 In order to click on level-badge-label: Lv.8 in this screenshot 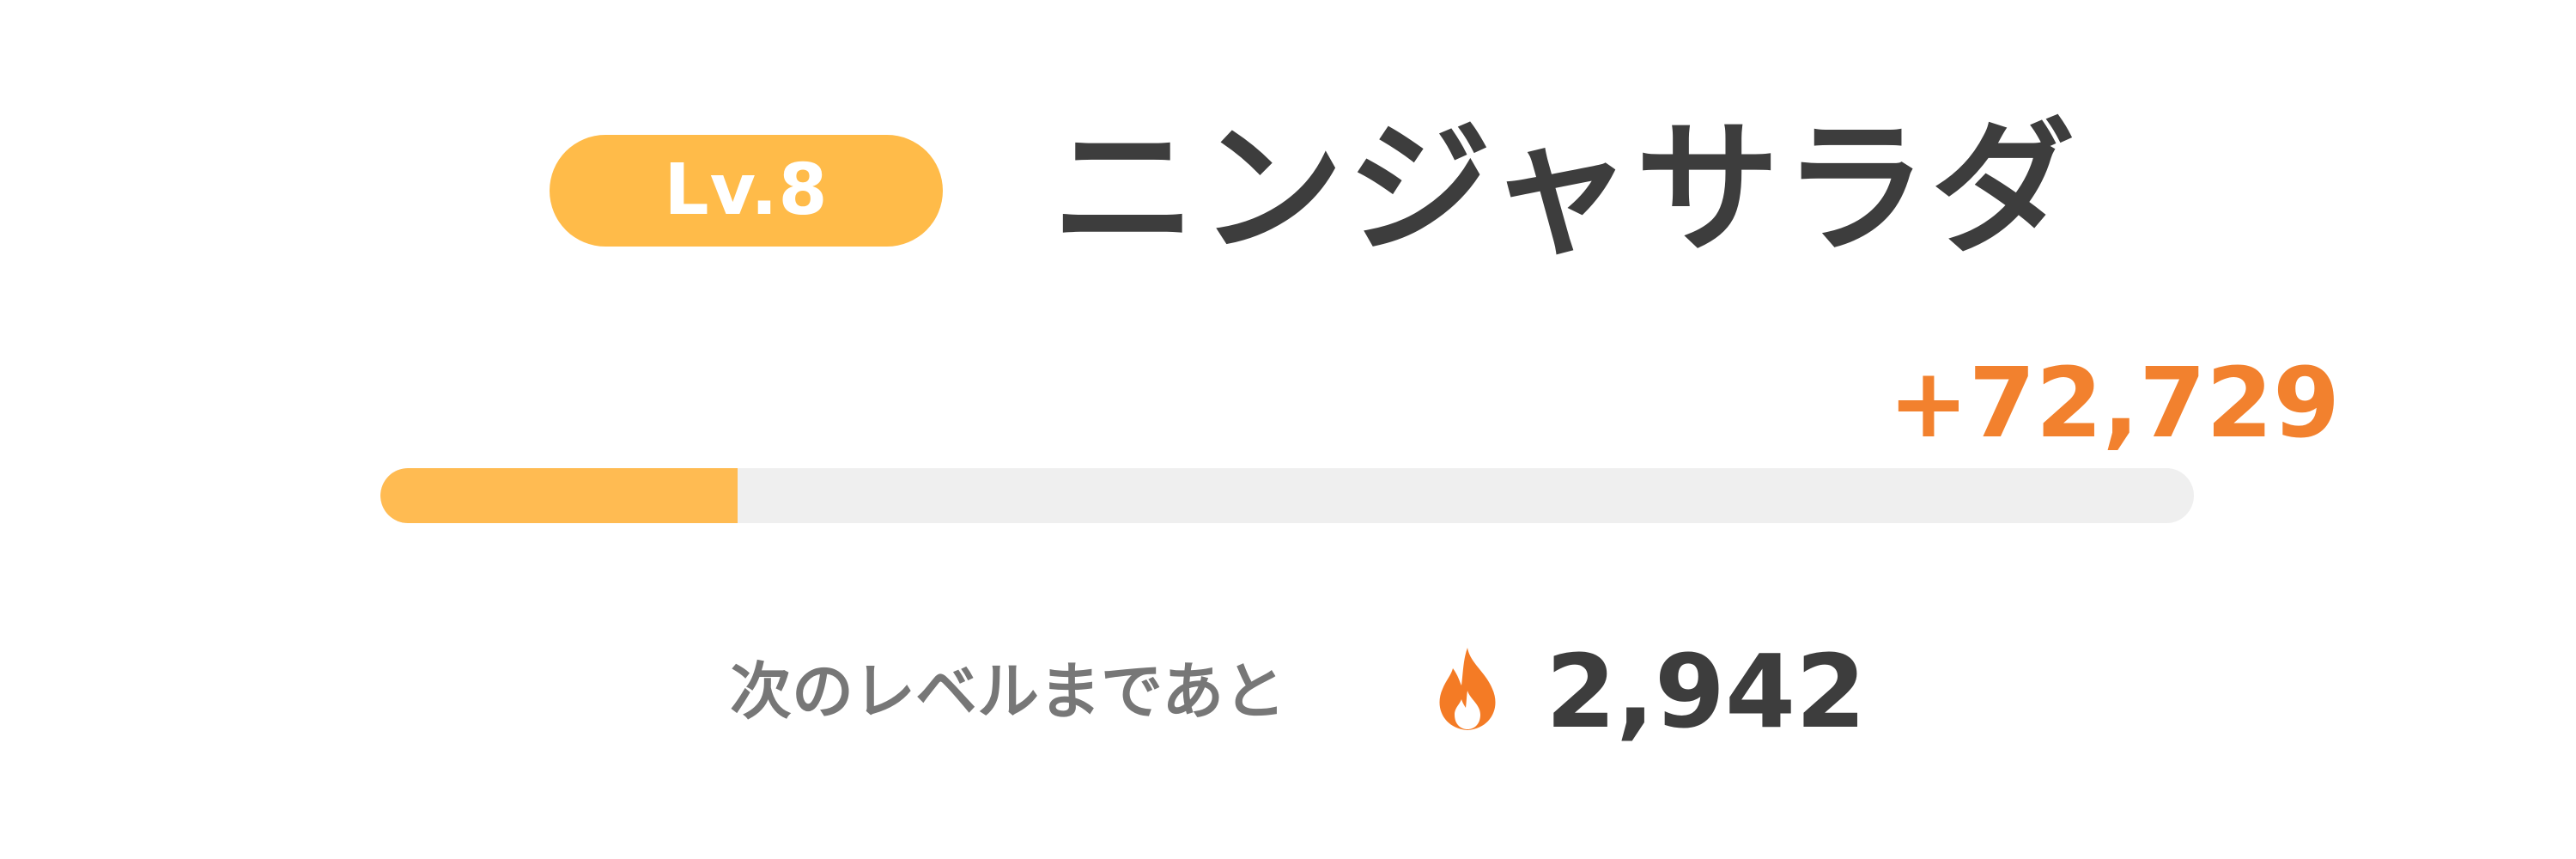, I will do `click(746, 190)`.